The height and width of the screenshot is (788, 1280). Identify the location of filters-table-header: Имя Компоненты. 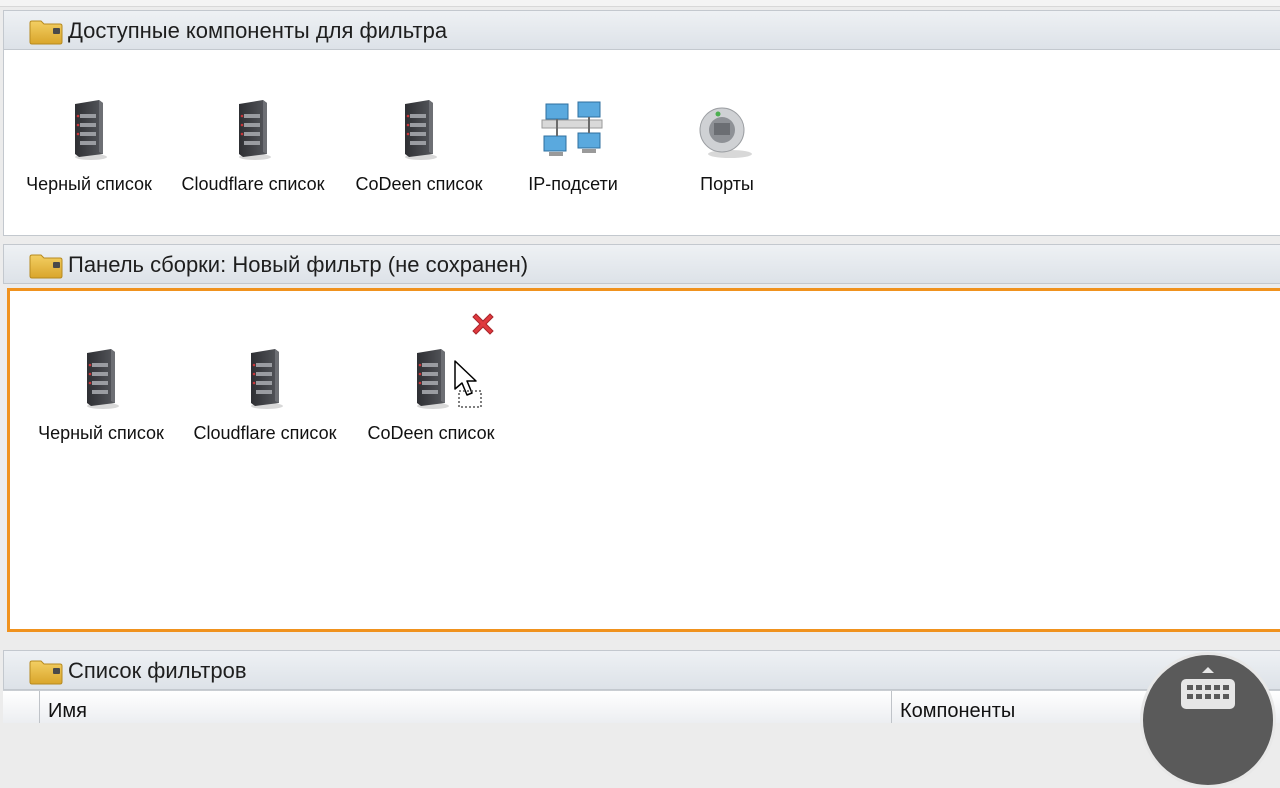
(641, 706).